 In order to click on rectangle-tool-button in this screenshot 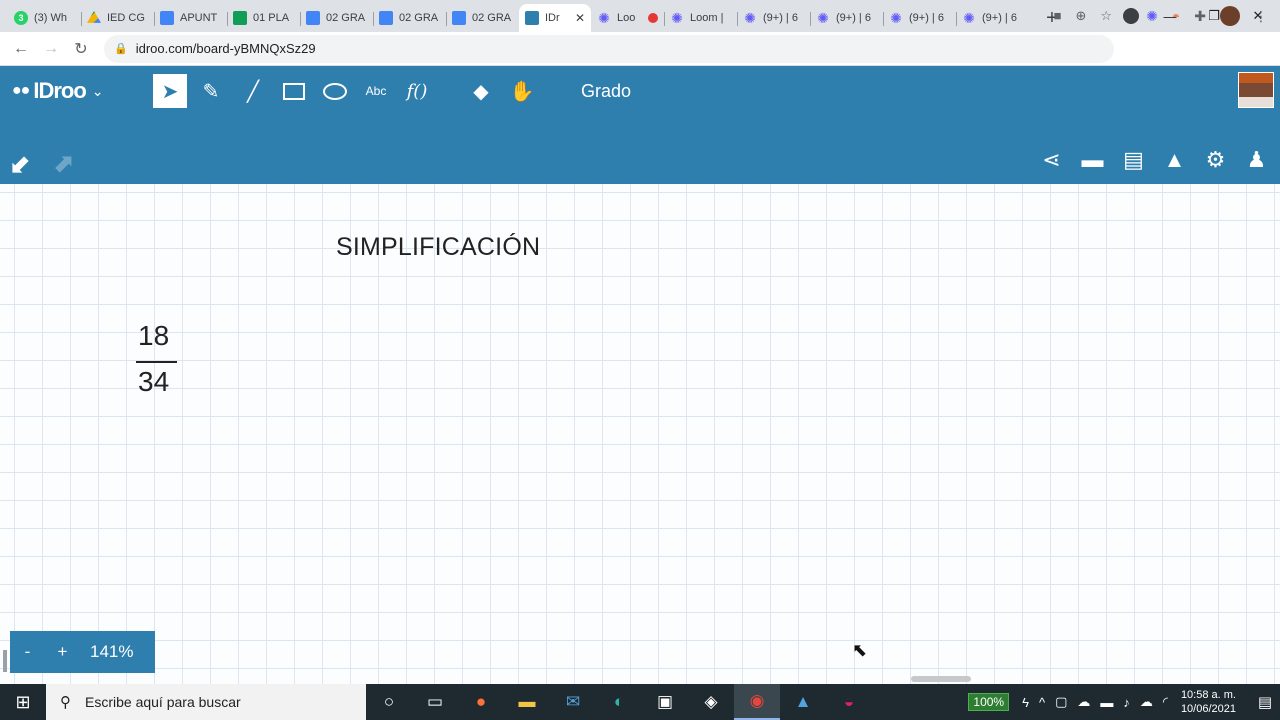, I will do `click(294, 91)`.